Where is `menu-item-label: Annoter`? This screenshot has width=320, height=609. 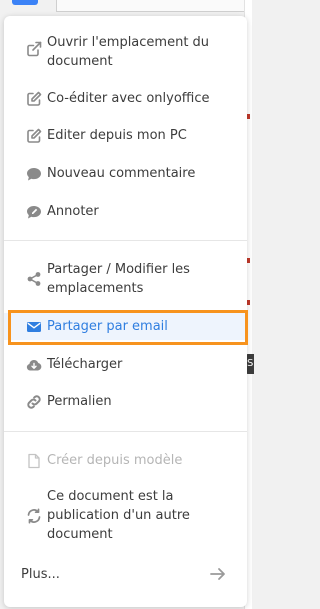 menu-item-label: Annoter is located at coordinates (73, 211).